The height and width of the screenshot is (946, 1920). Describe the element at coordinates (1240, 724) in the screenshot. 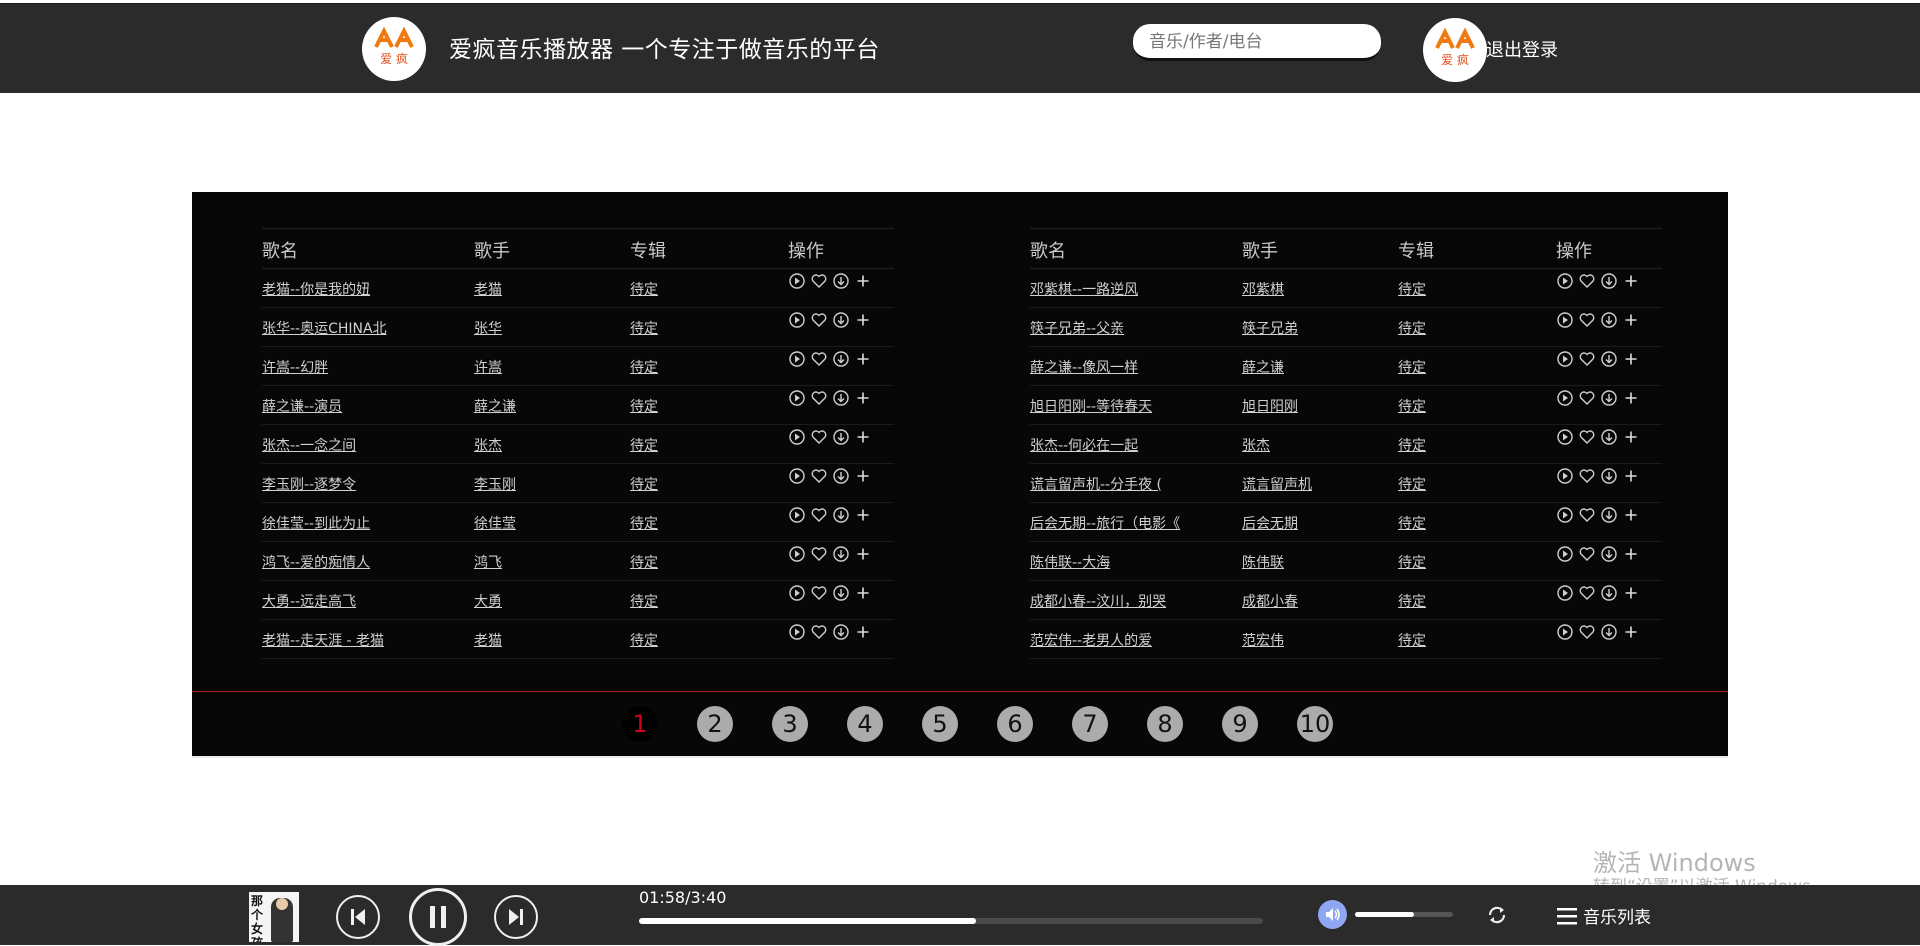

I see `page-9-button: 9` at that location.